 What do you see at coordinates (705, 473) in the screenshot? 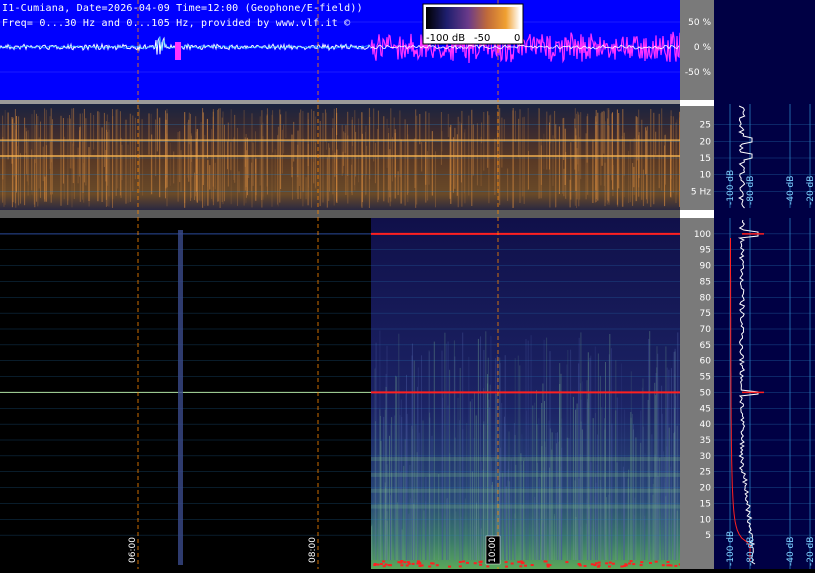
I see `high-freq-axis-label: 25` at bounding box center [705, 473].